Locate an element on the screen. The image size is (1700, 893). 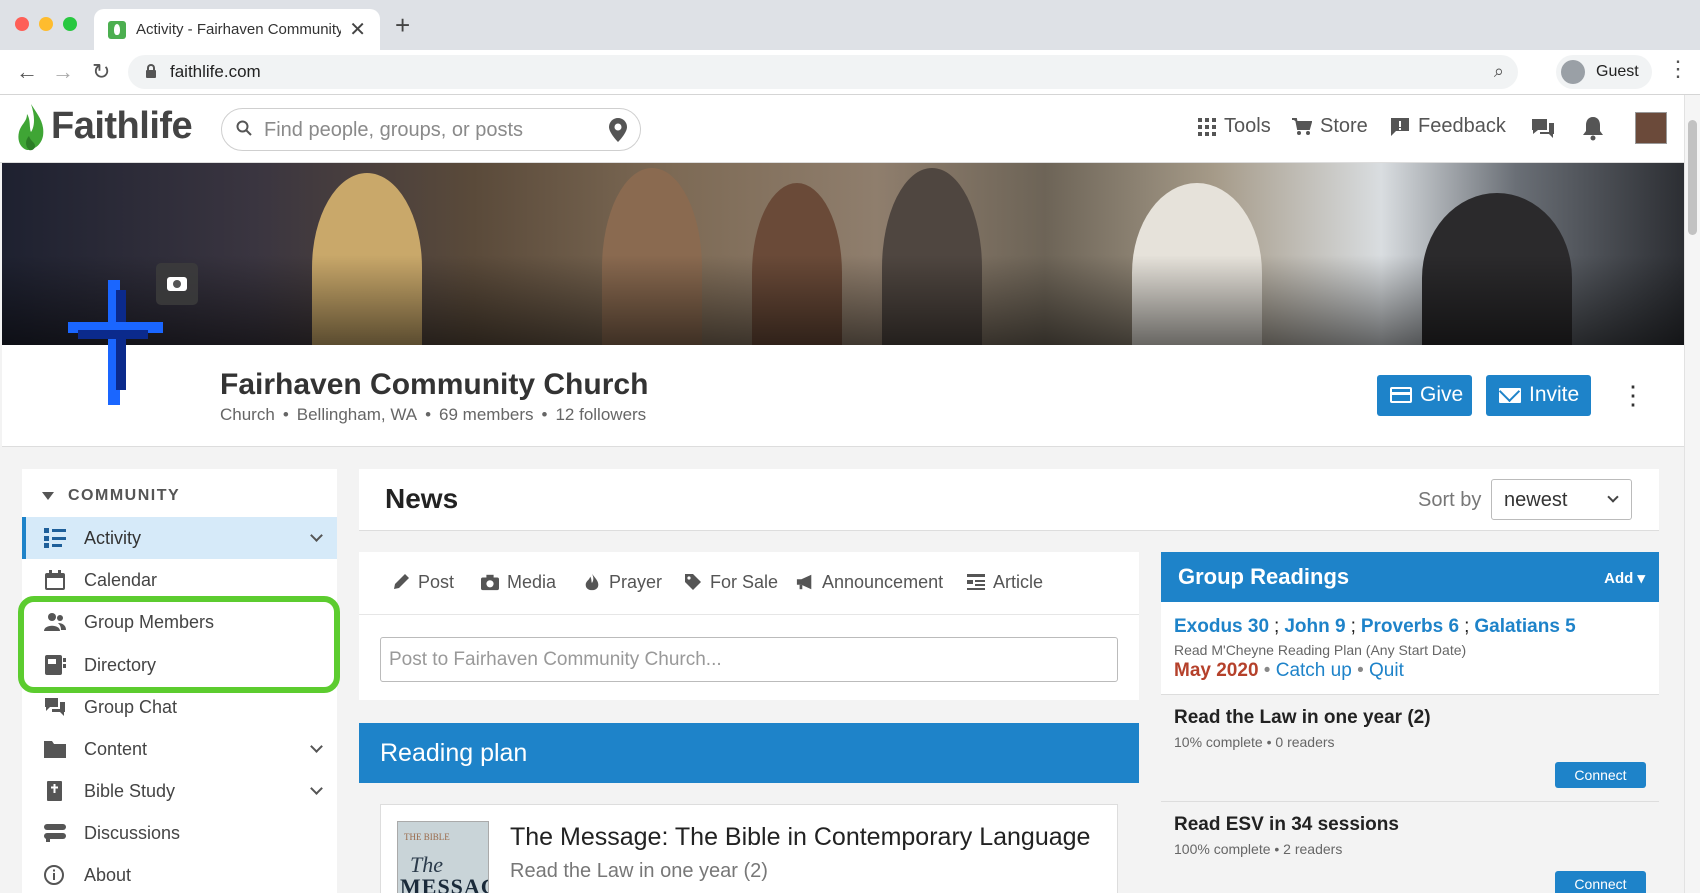
post-type-media: Media is located at coordinates (518, 582).